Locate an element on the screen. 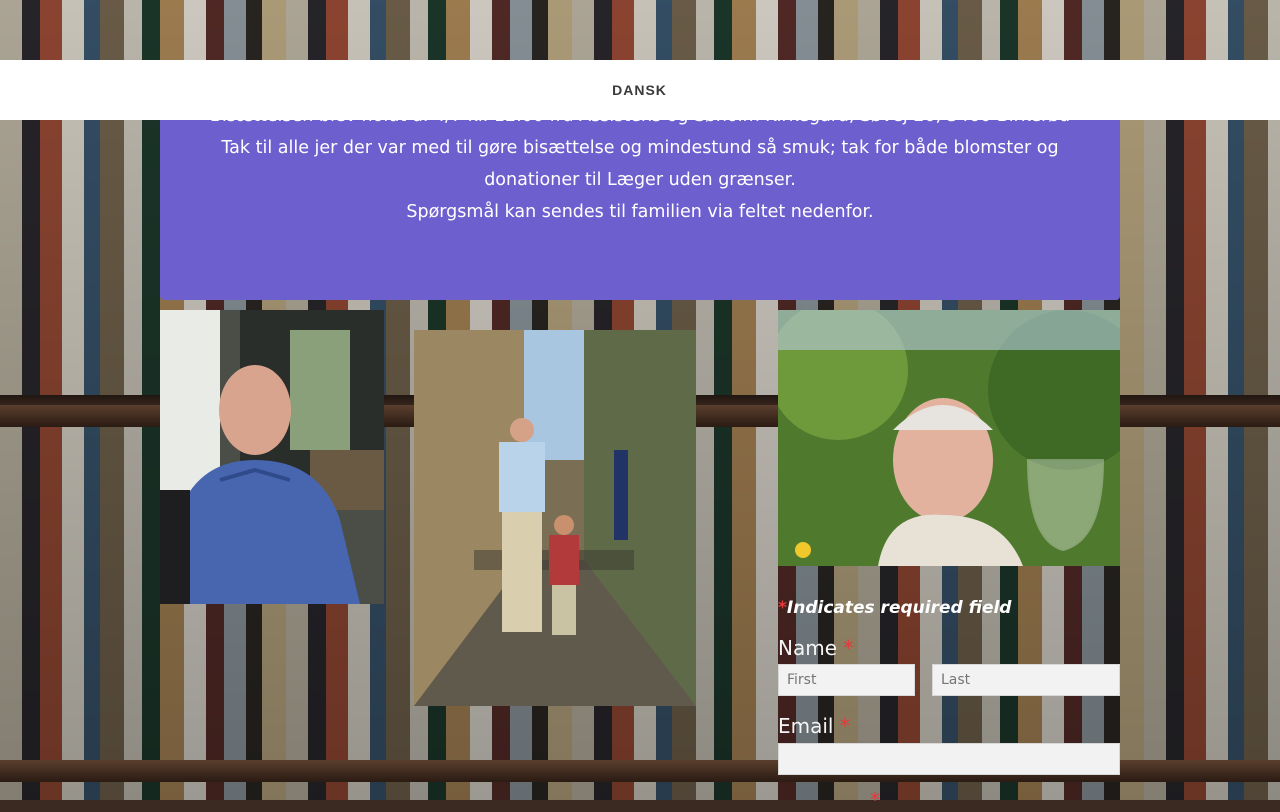  email-field-label: Email * is located at coordinates (814, 726).